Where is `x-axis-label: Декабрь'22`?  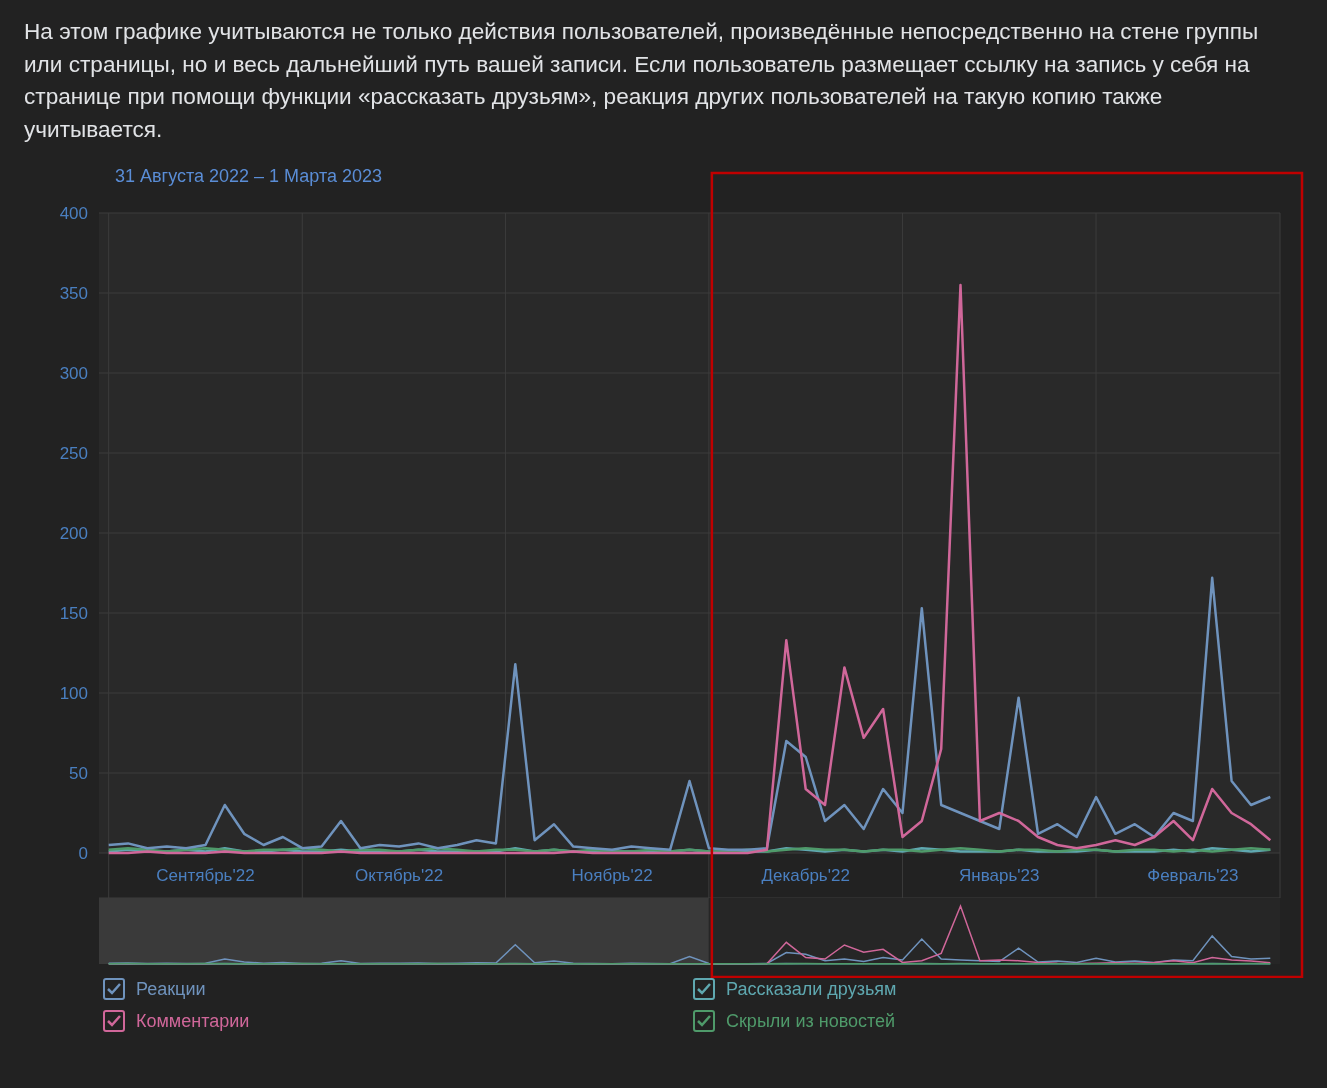
x-axis-label: Декабрь'22 is located at coordinates (805, 876).